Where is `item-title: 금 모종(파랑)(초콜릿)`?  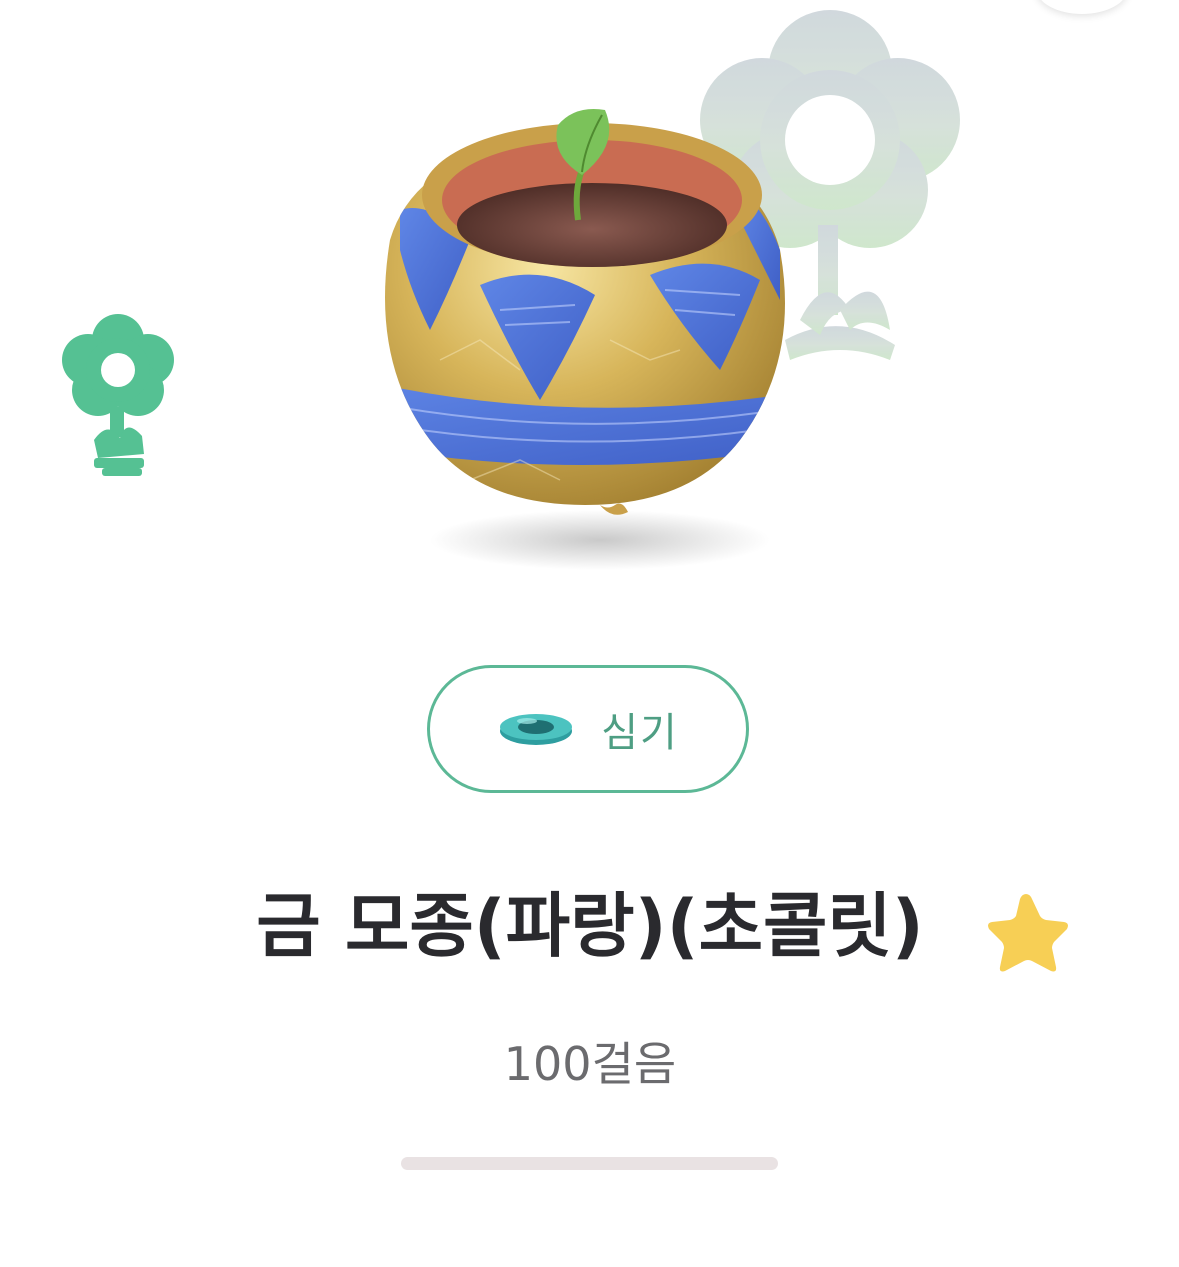
item-title: 금 모종(파랑)(초콜릿) is located at coordinates (590, 926).